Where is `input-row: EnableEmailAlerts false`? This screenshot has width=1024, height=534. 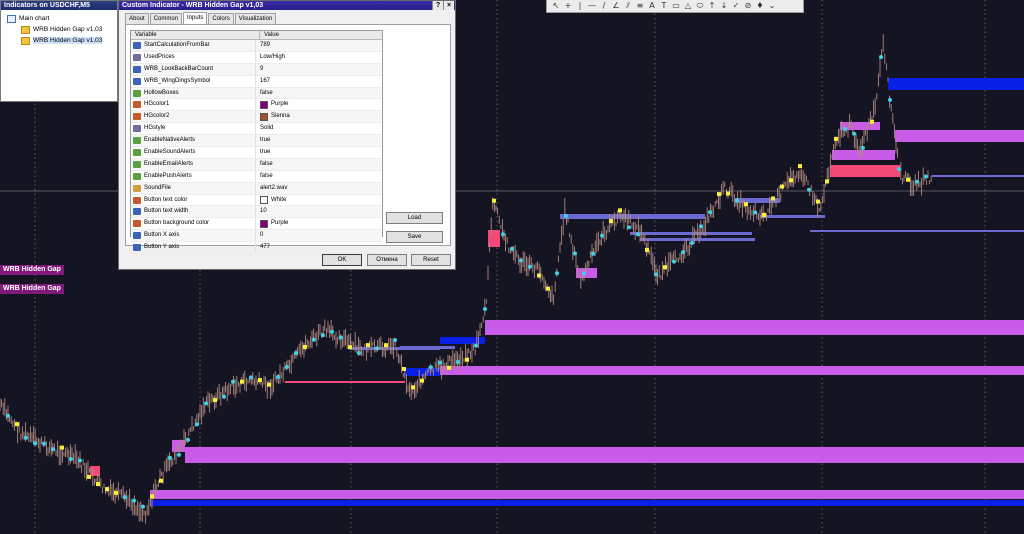
input-row: EnableEmailAlerts false is located at coordinates (256, 164).